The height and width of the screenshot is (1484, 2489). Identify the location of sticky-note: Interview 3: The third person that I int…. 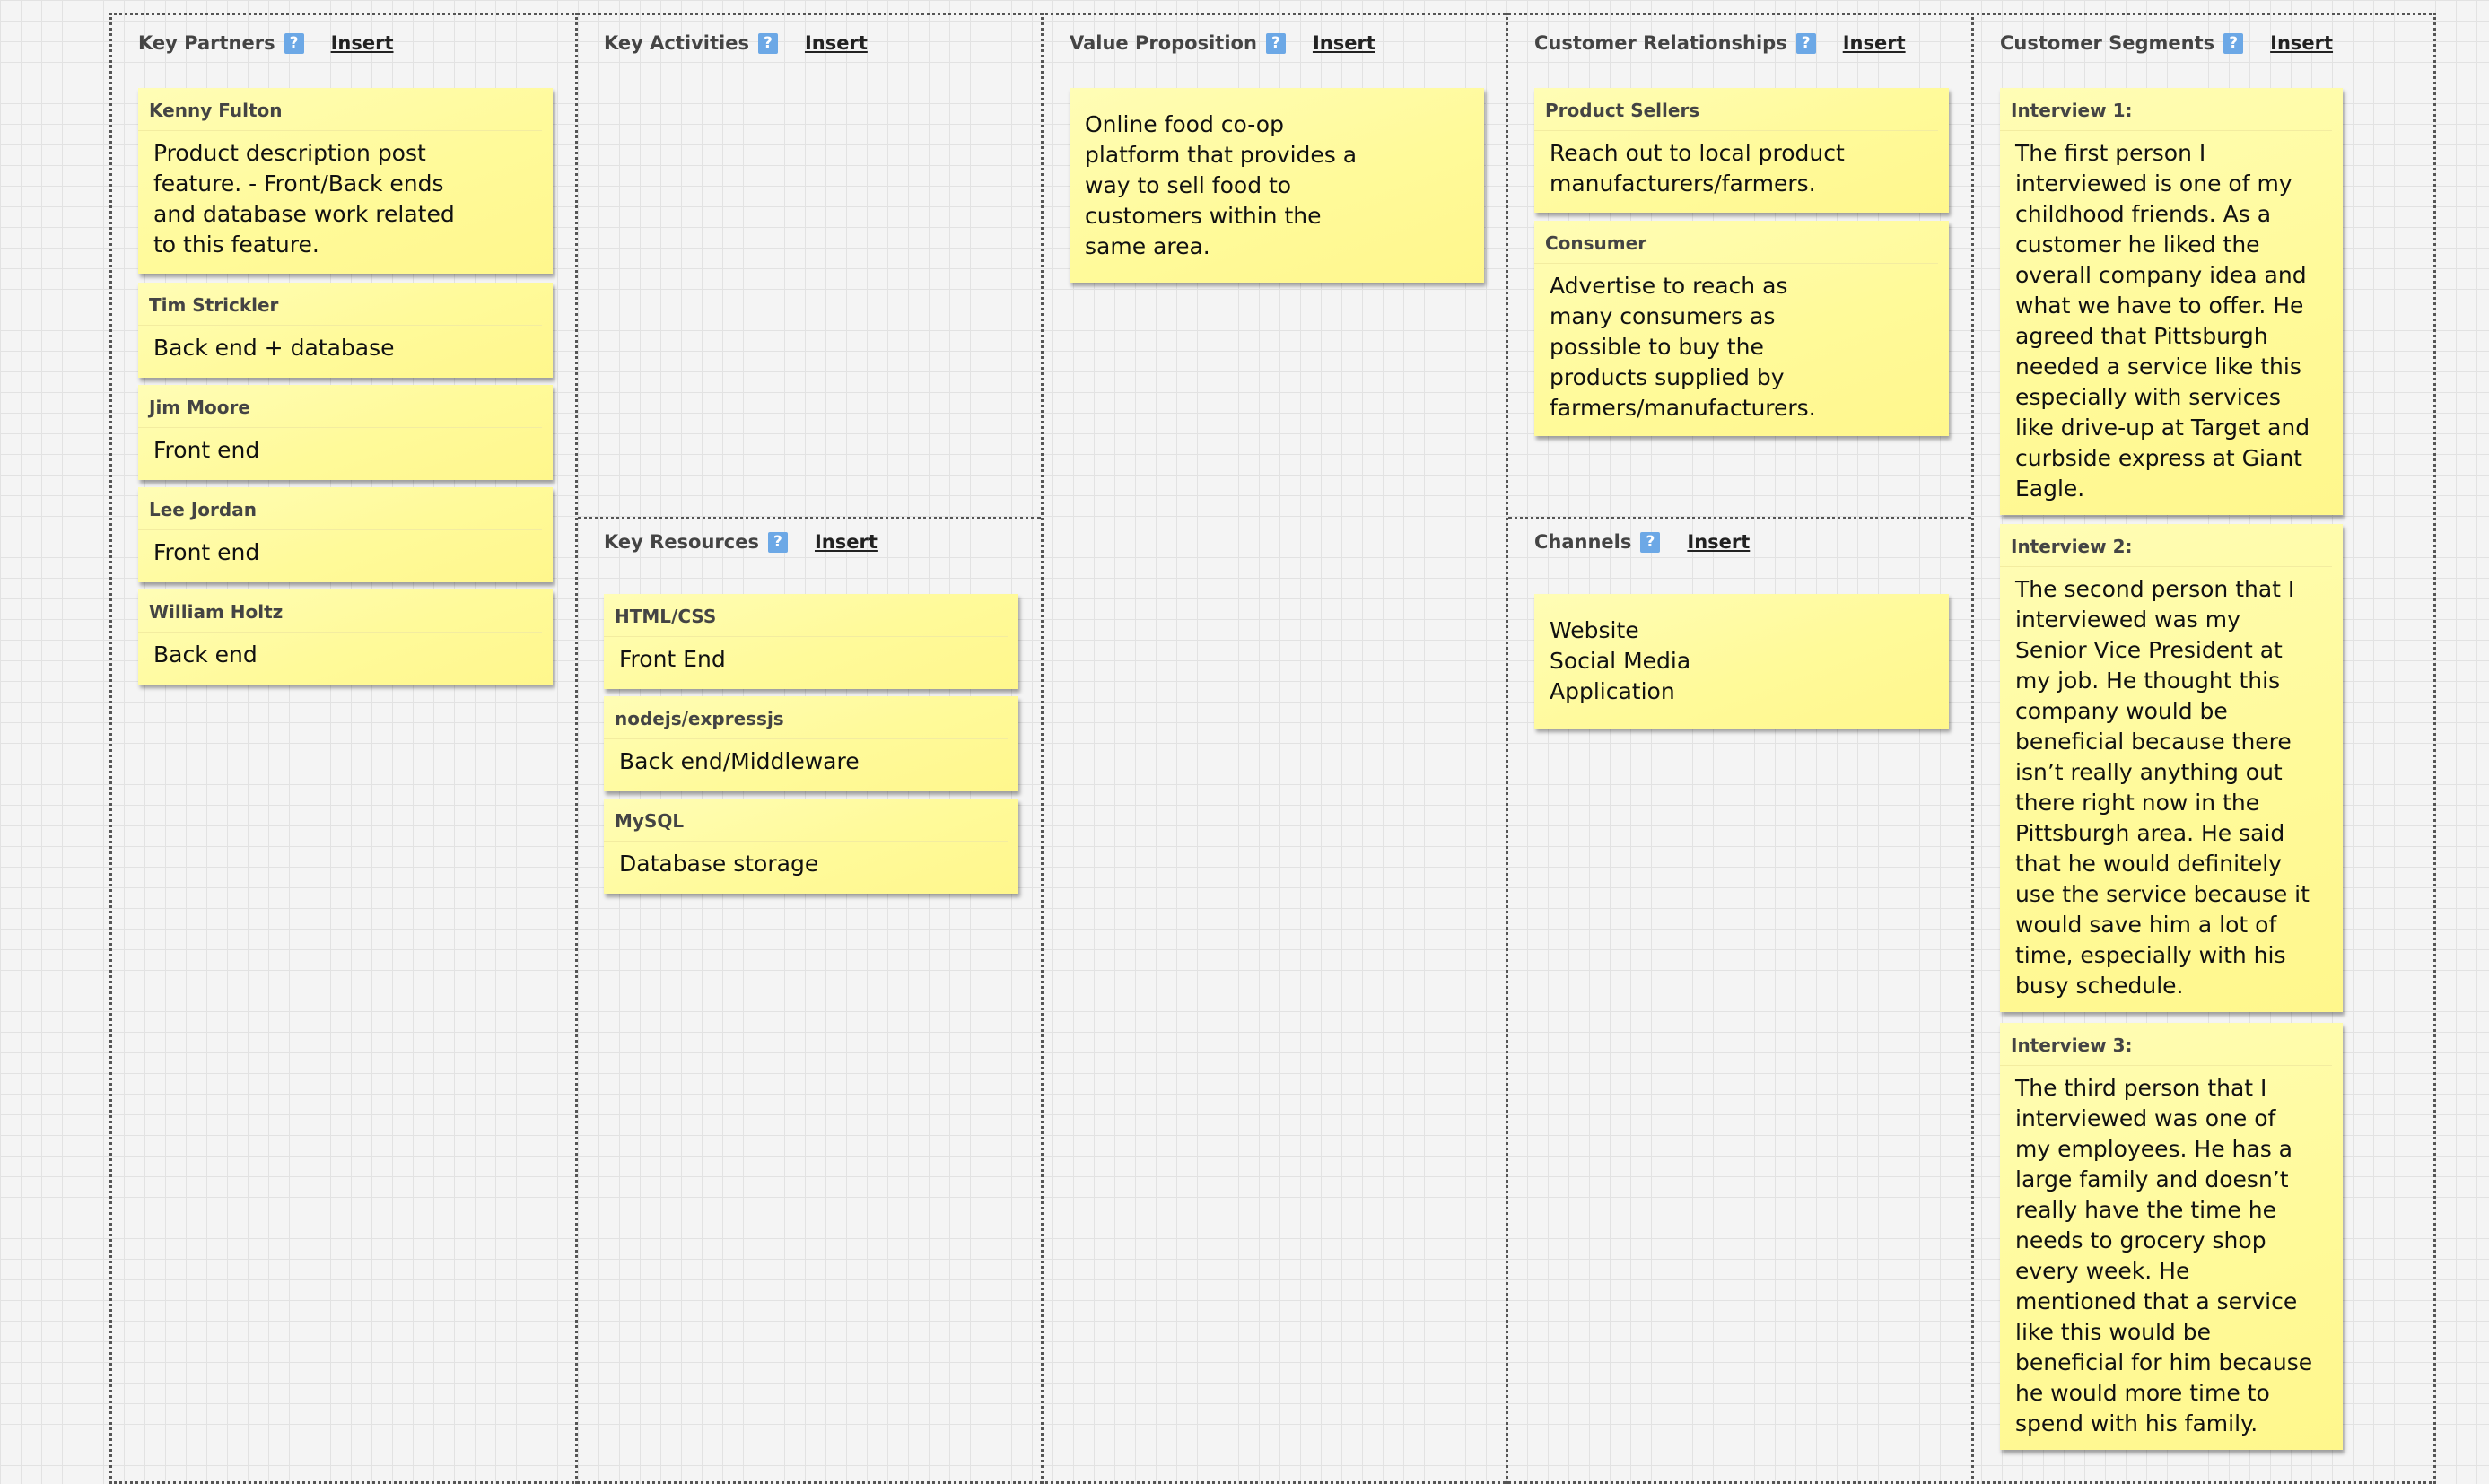
(2172, 1236).